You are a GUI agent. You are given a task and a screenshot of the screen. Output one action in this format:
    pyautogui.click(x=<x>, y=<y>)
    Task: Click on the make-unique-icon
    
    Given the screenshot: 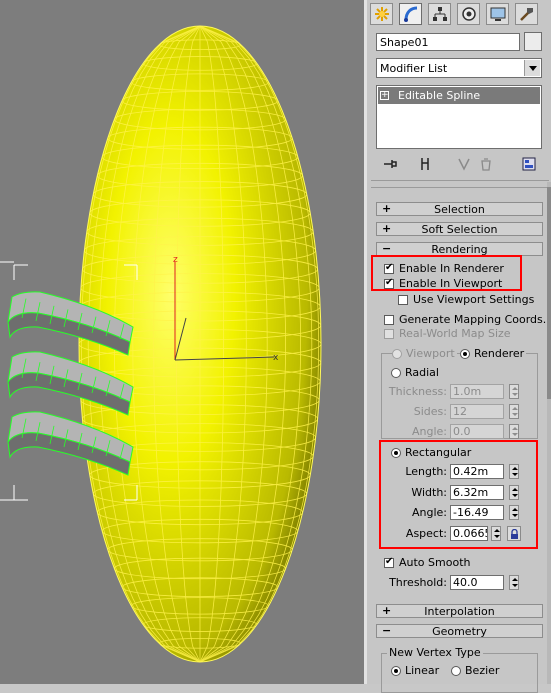 What is the action you would take?
    pyautogui.click(x=464, y=164)
    